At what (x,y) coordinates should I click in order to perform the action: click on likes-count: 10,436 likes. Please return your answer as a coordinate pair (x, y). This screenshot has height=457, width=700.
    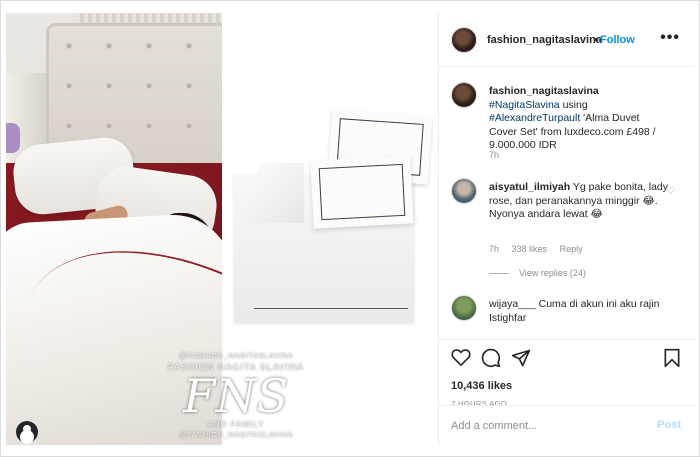
    Looking at the image, I should click on (481, 386).